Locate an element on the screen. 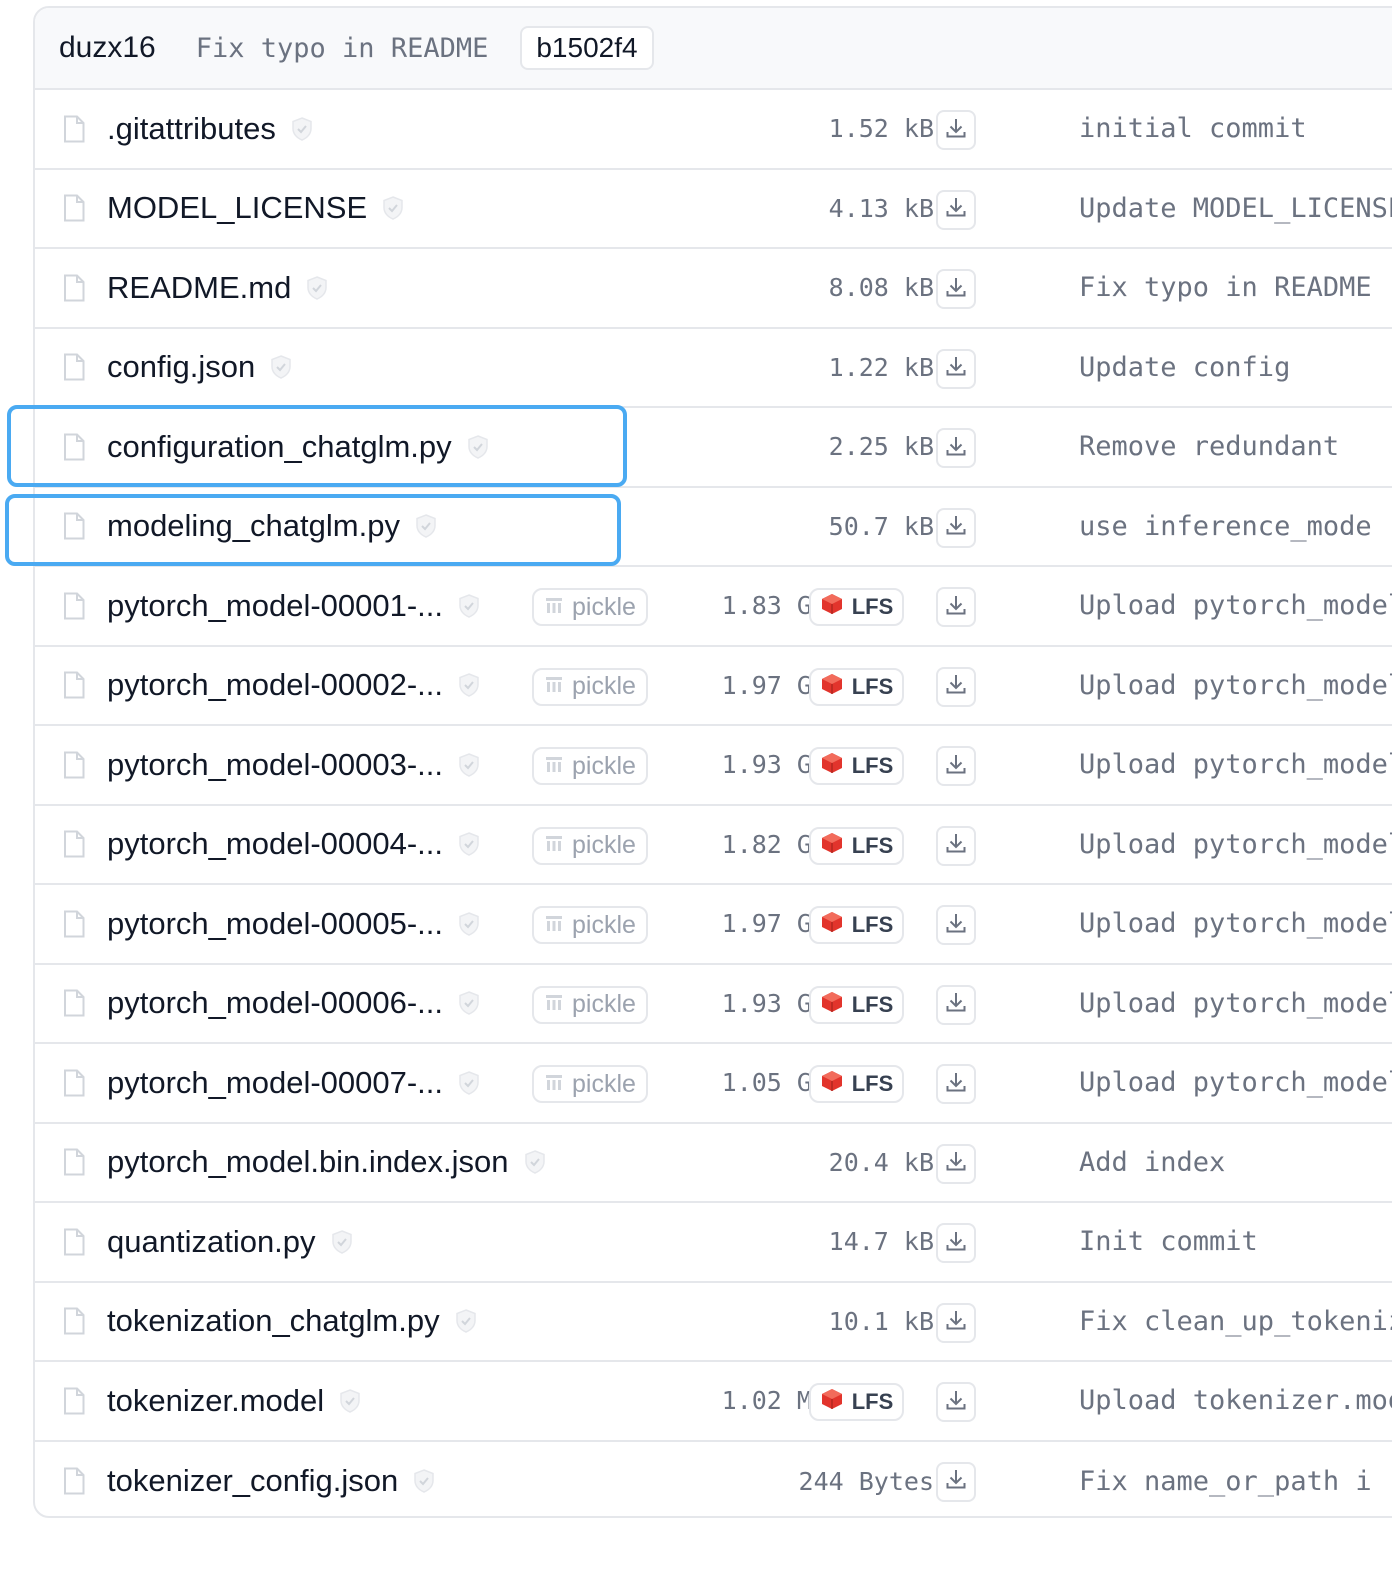 This screenshot has height=1580, width=1392. lfs-label: LFS is located at coordinates (872, 1083).